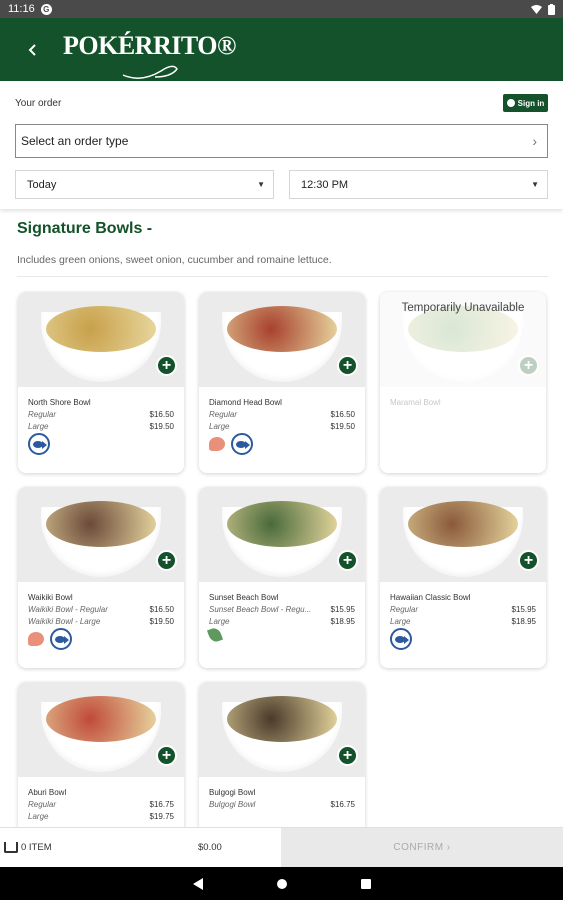 This screenshot has width=563, height=900. What do you see at coordinates (365, 883) in the screenshot?
I see `nav-recents-icon` at bounding box center [365, 883].